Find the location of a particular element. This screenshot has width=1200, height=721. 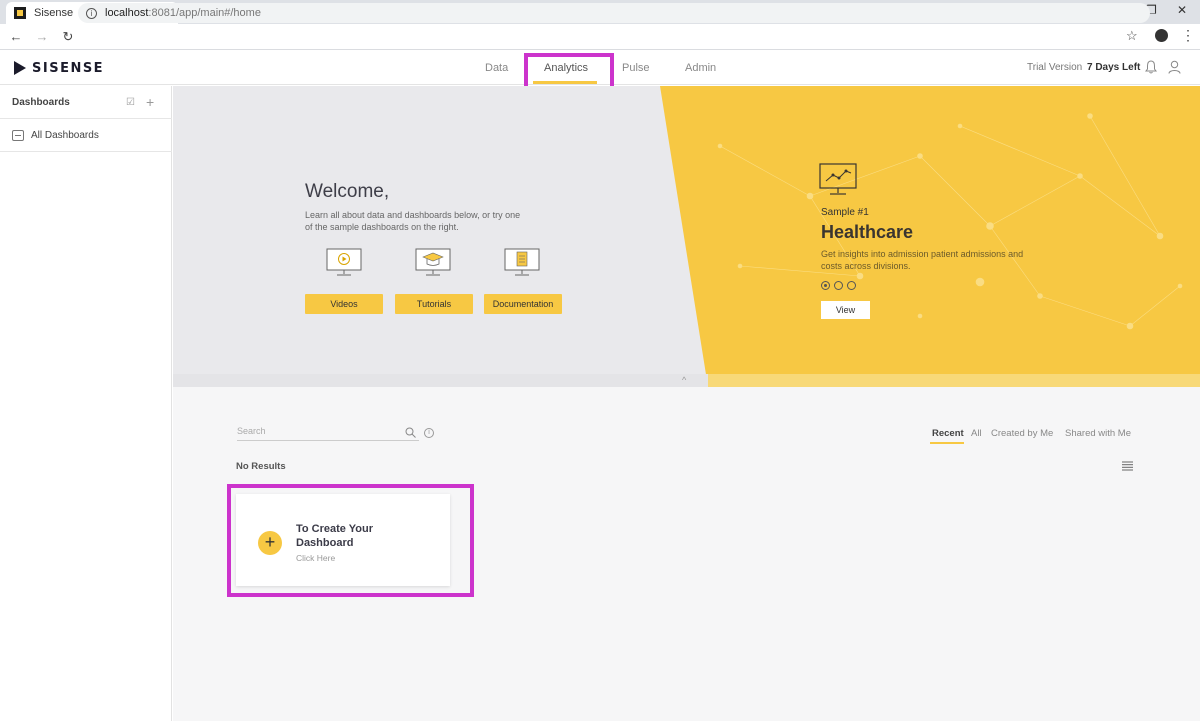

filter-shared-with-me: Shared with Me is located at coordinates (1098, 433).